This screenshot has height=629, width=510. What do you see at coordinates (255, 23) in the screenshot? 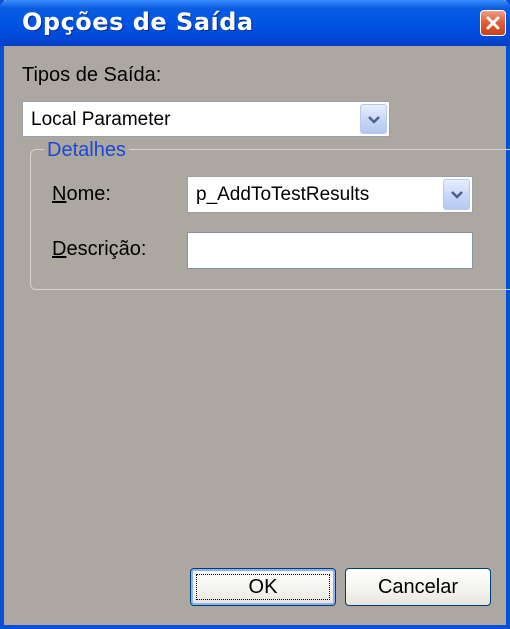
I see `title-bar: Opções de Saída` at bounding box center [255, 23].